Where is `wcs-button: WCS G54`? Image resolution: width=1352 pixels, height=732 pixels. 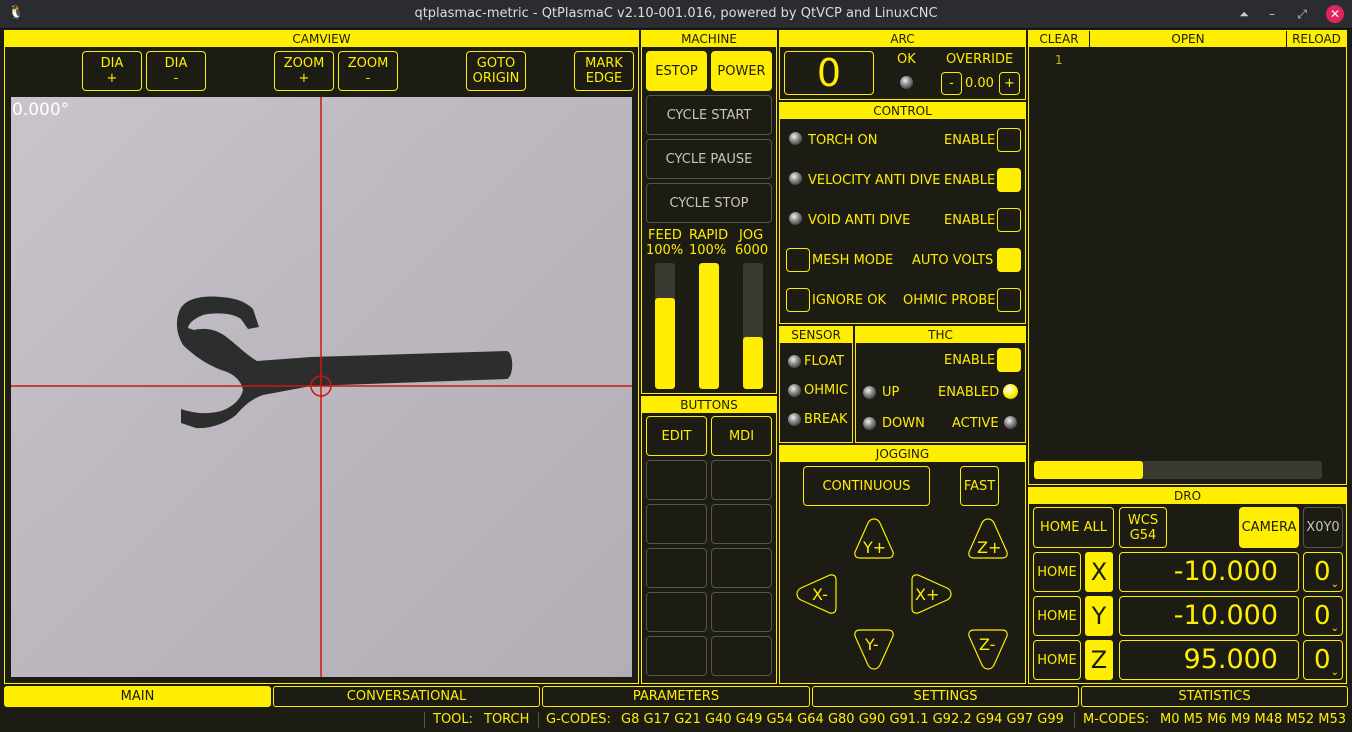
wcs-button: WCS G54 is located at coordinates (1143, 527).